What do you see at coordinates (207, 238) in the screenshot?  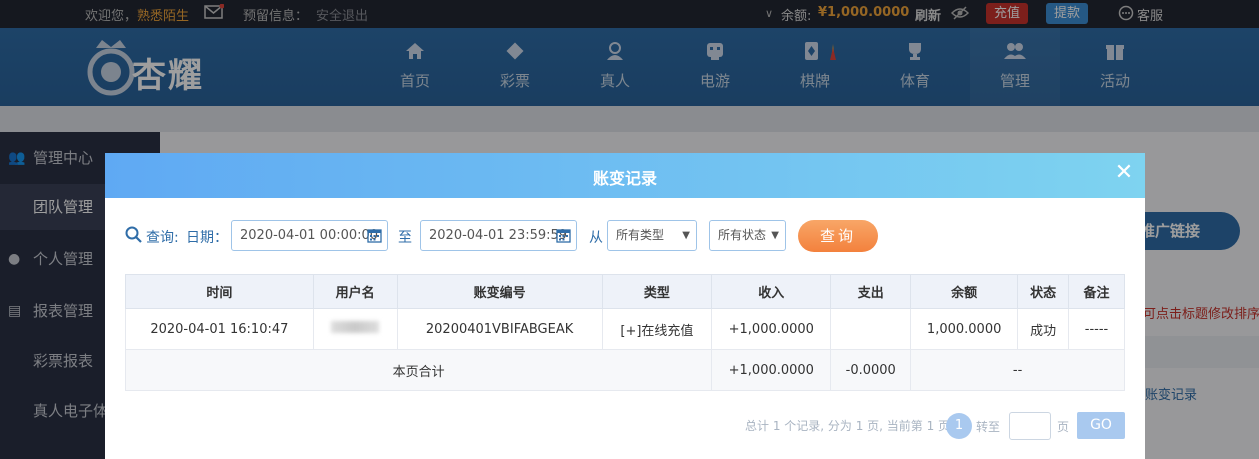 I see `date-label: 日期：` at bounding box center [207, 238].